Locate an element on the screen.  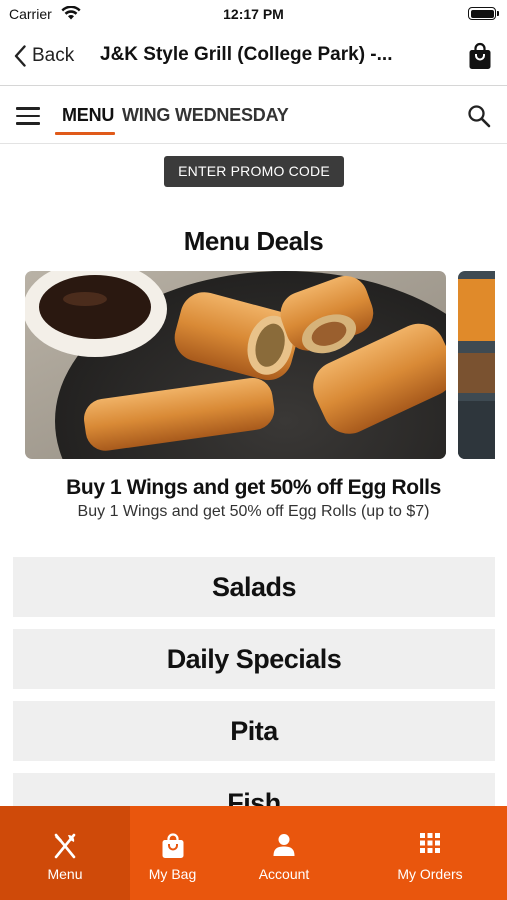
hamburger-menu-icon is located at coordinates (28, 116).